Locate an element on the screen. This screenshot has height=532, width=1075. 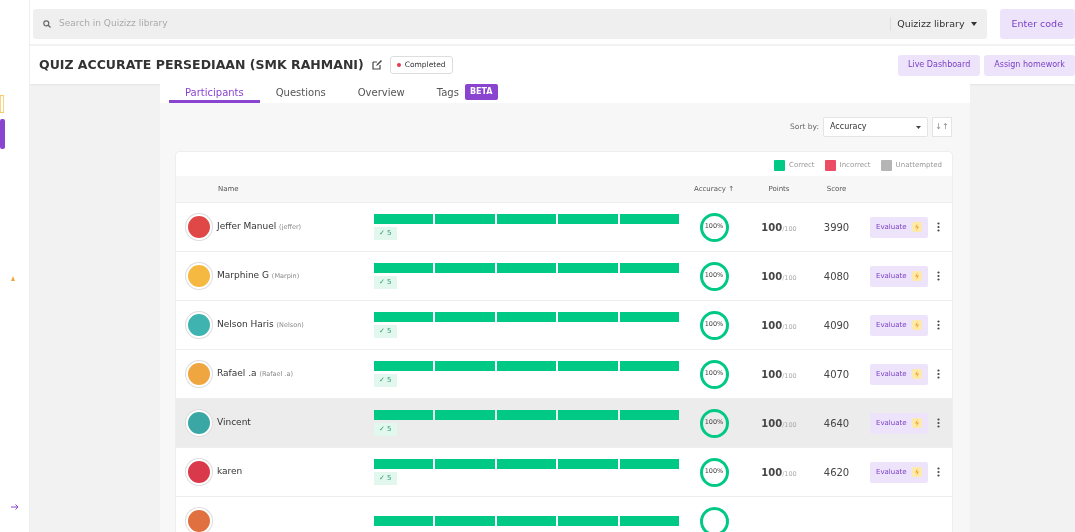
accuracy-ring is located at coordinates (714, 519).